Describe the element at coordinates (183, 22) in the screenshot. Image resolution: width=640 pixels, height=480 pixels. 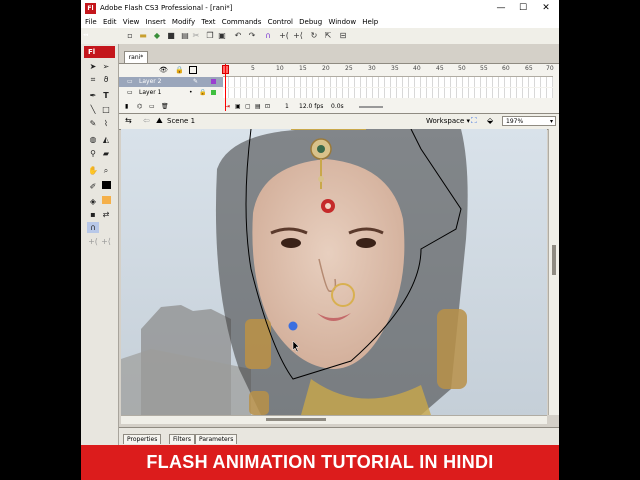
I see `menu-modify: Modify` at that location.